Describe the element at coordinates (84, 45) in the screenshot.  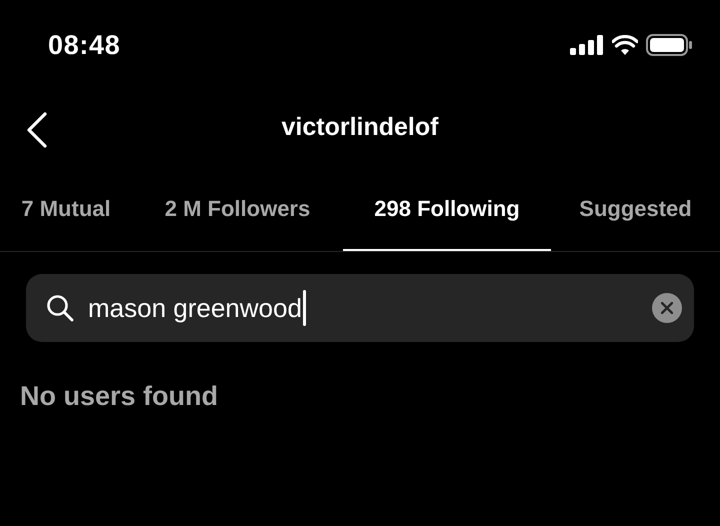
I see `status-time: 08:48` at that location.